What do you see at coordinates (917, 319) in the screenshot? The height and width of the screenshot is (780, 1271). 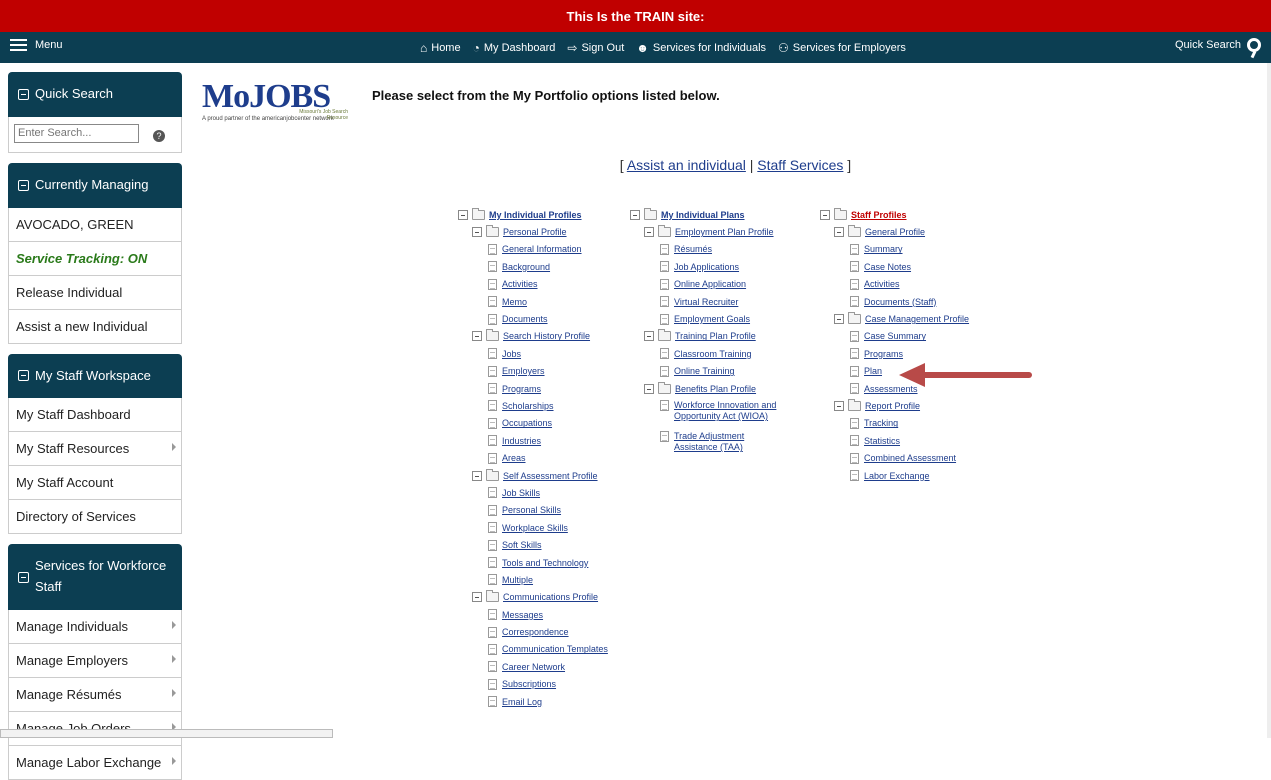 I see `tree-link: Case Management Profile` at bounding box center [917, 319].